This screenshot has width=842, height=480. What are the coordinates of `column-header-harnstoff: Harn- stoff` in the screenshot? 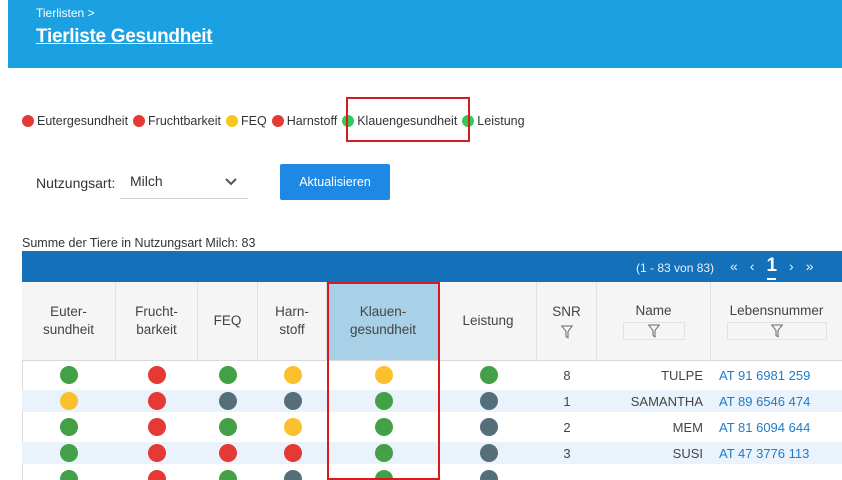 It's located at (292, 321).